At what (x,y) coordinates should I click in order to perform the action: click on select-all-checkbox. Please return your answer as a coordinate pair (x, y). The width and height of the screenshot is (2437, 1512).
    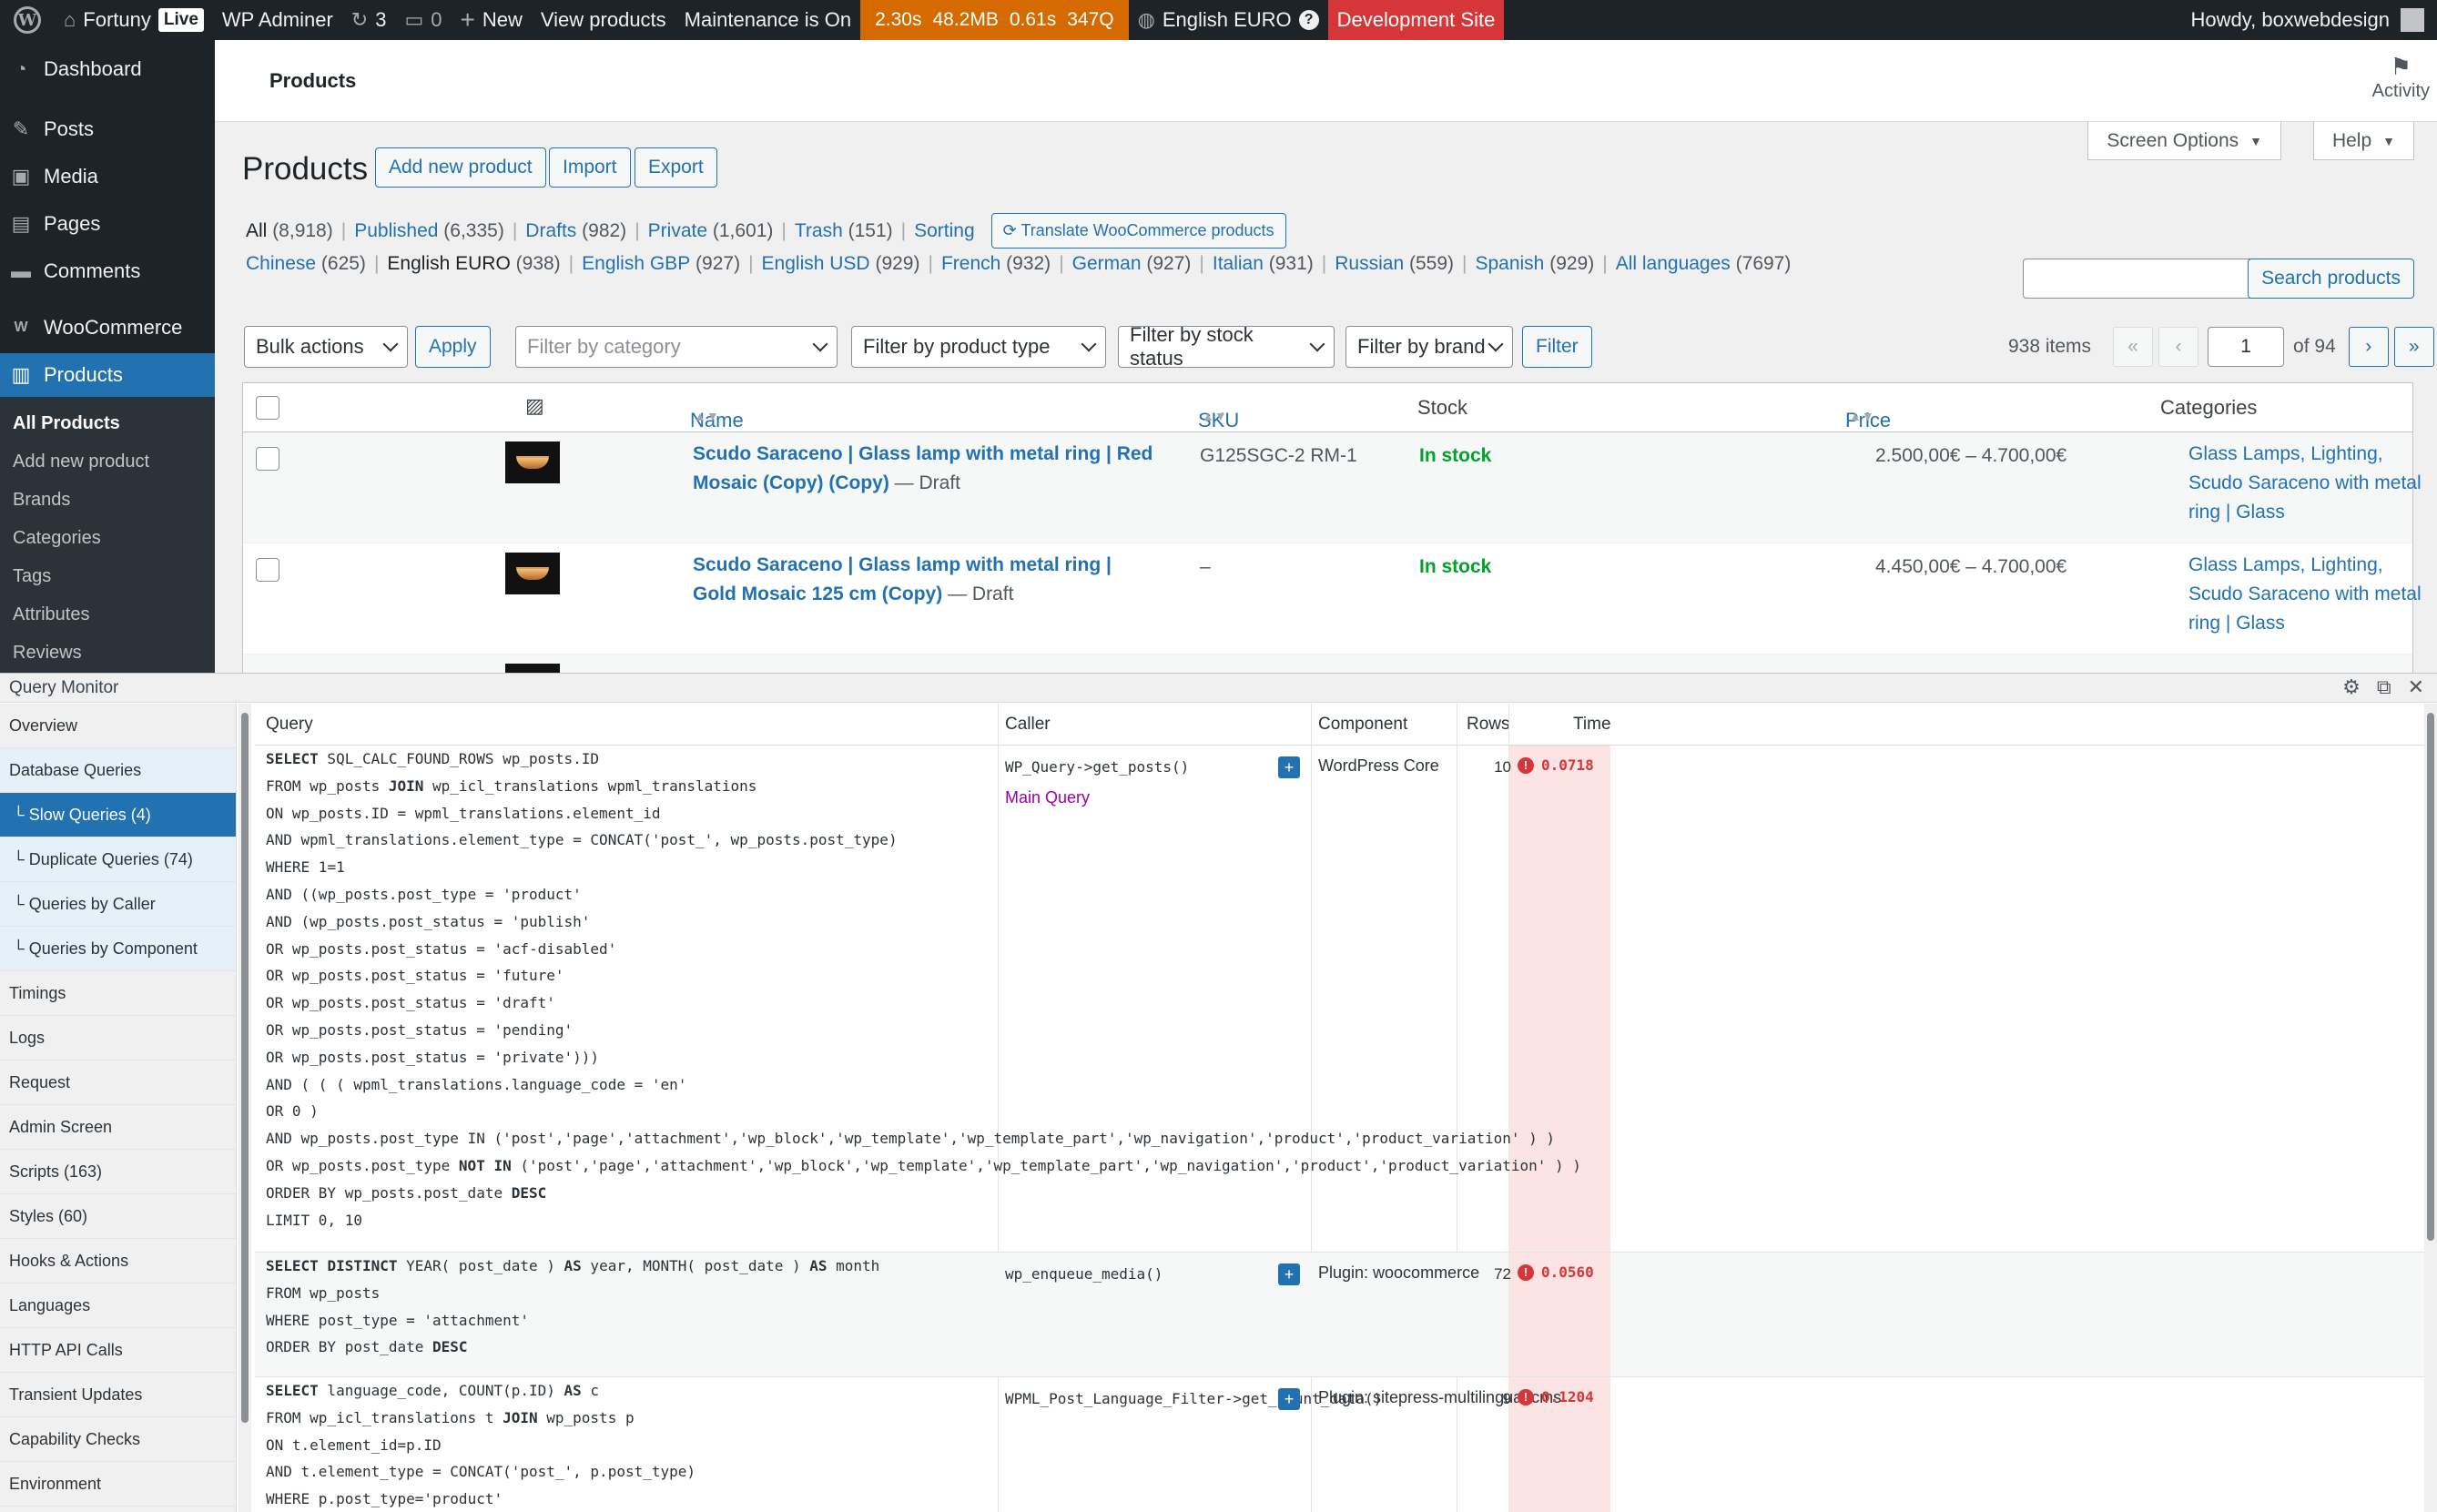
    Looking at the image, I should click on (267, 408).